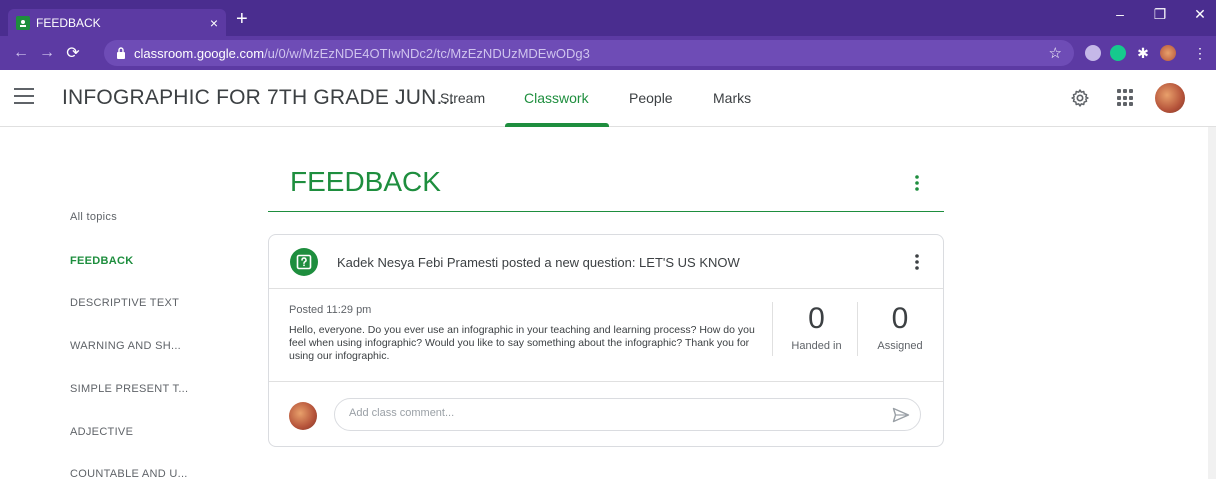 The width and height of the screenshot is (1216, 480). Describe the element at coordinates (1080, 98) in the screenshot. I see `gear-icon` at that location.